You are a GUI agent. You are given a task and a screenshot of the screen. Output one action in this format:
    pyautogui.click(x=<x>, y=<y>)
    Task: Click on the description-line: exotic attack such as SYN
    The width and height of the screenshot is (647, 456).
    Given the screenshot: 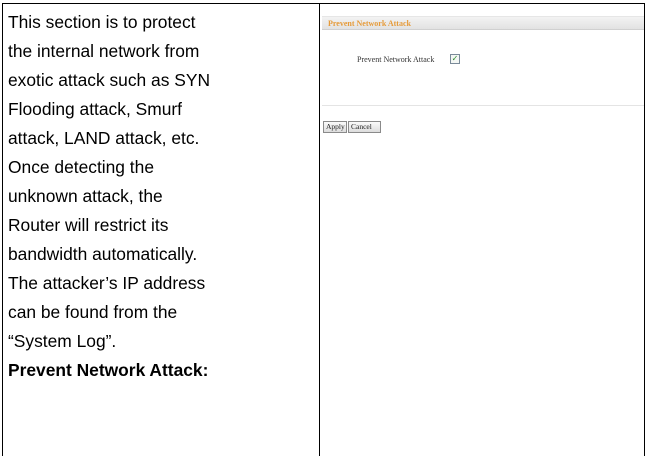 What is the action you would take?
    pyautogui.click(x=109, y=80)
    